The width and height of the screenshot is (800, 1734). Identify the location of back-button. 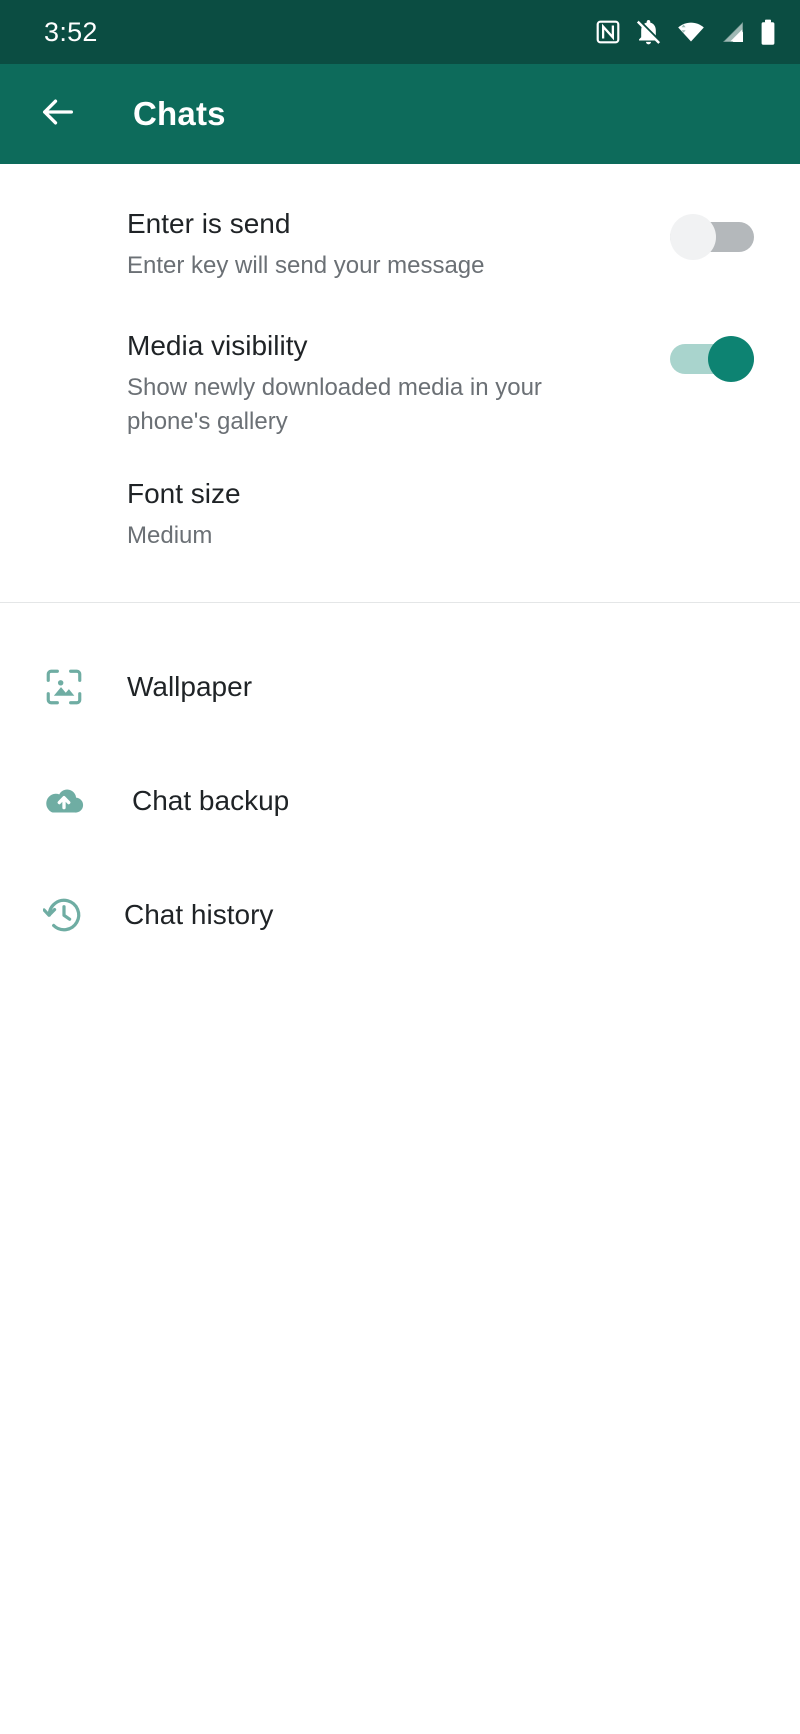
(58, 114).